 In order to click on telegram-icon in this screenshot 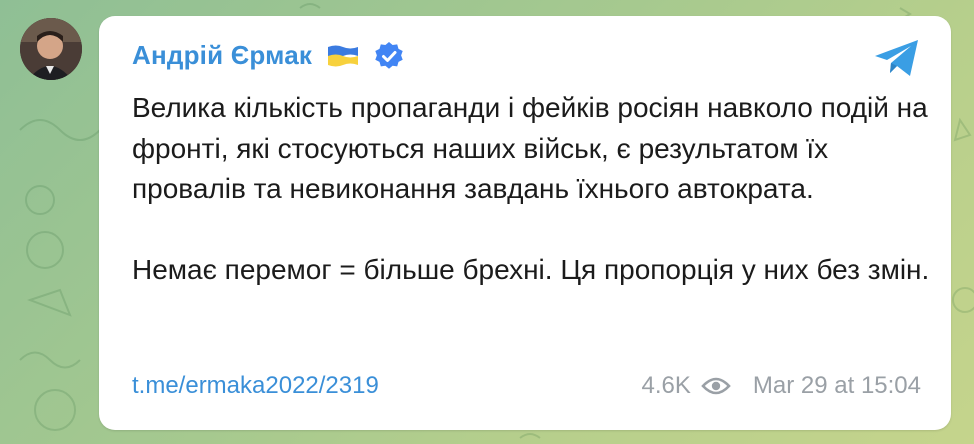, I will do `click(897, 58)`.